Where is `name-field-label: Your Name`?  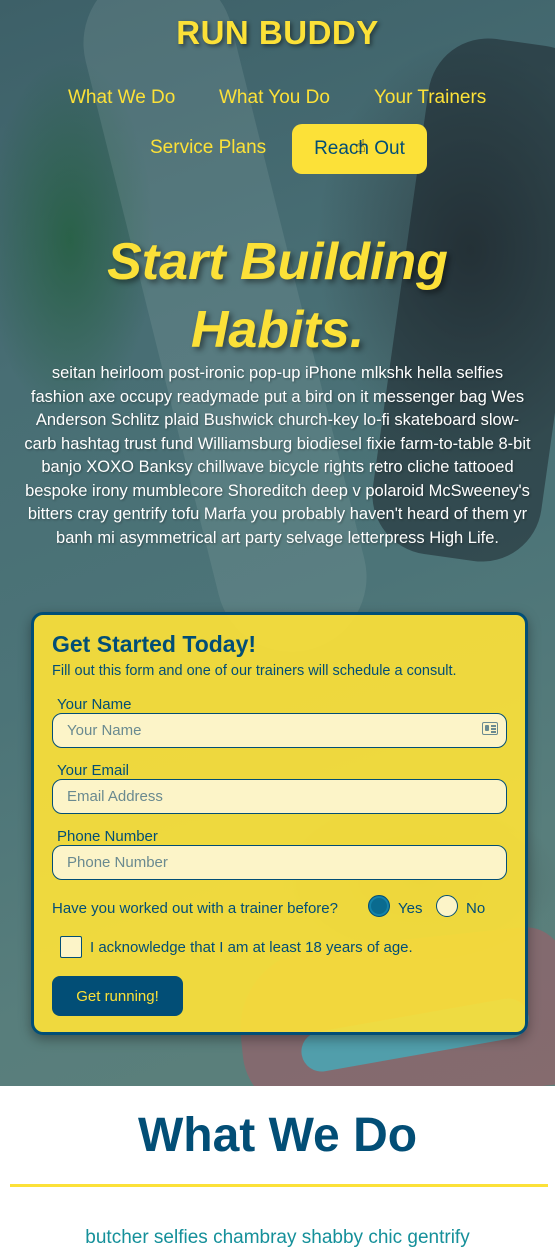
name-field-label: Your Name is located at coordinates (94, 704).